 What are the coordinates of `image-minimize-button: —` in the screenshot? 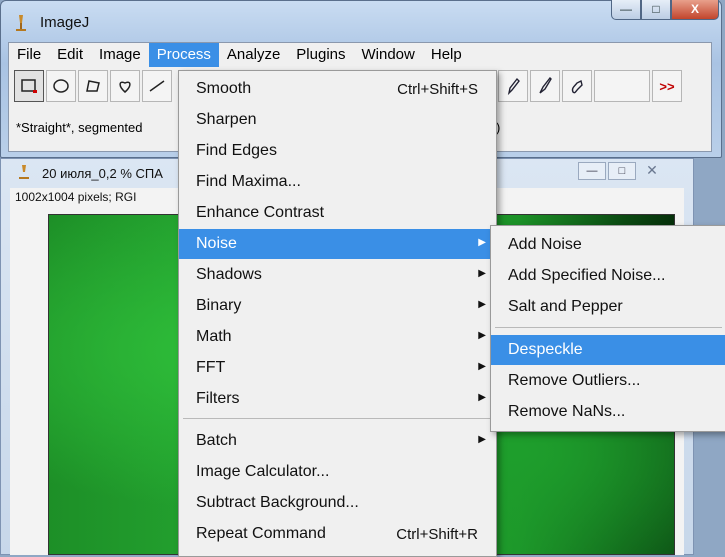 It's located at (592, 171).